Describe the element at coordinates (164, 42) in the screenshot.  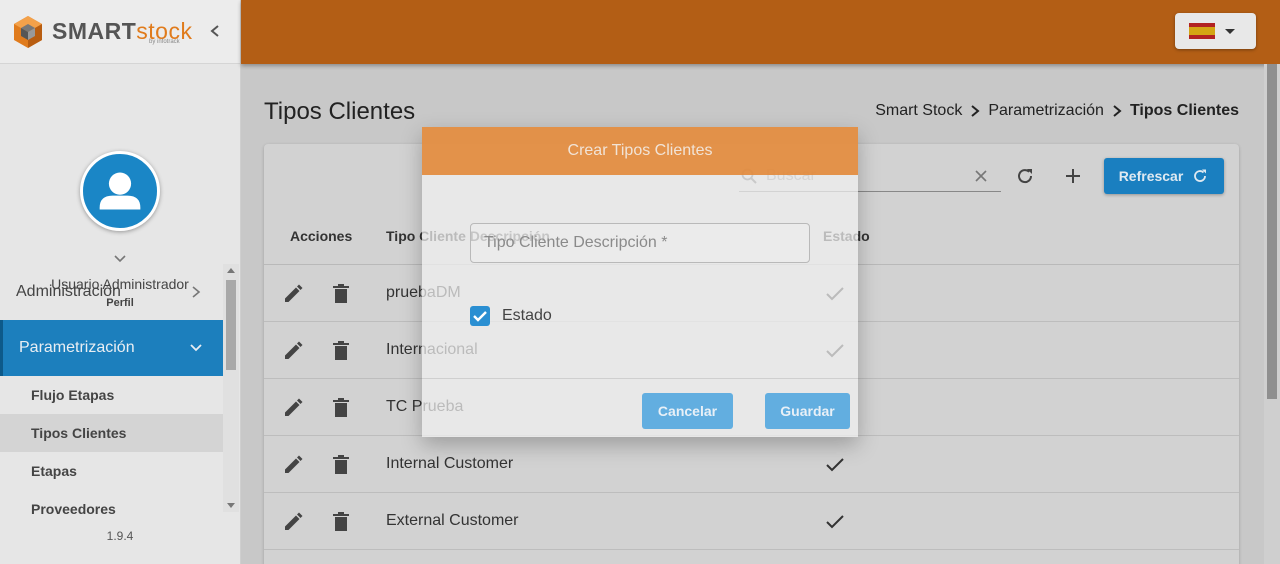
I see `brand-sub: by infotrack` at that location.